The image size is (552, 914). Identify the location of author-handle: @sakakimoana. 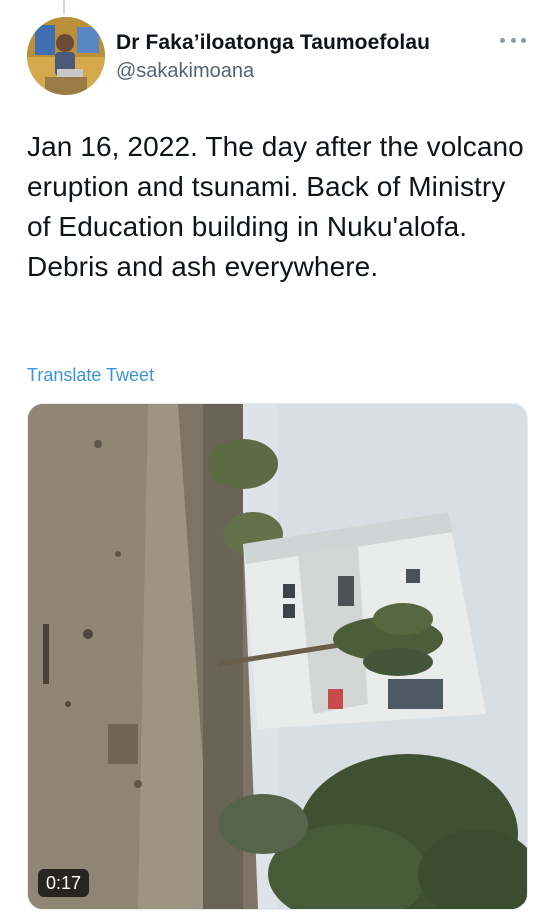
(273, 71).